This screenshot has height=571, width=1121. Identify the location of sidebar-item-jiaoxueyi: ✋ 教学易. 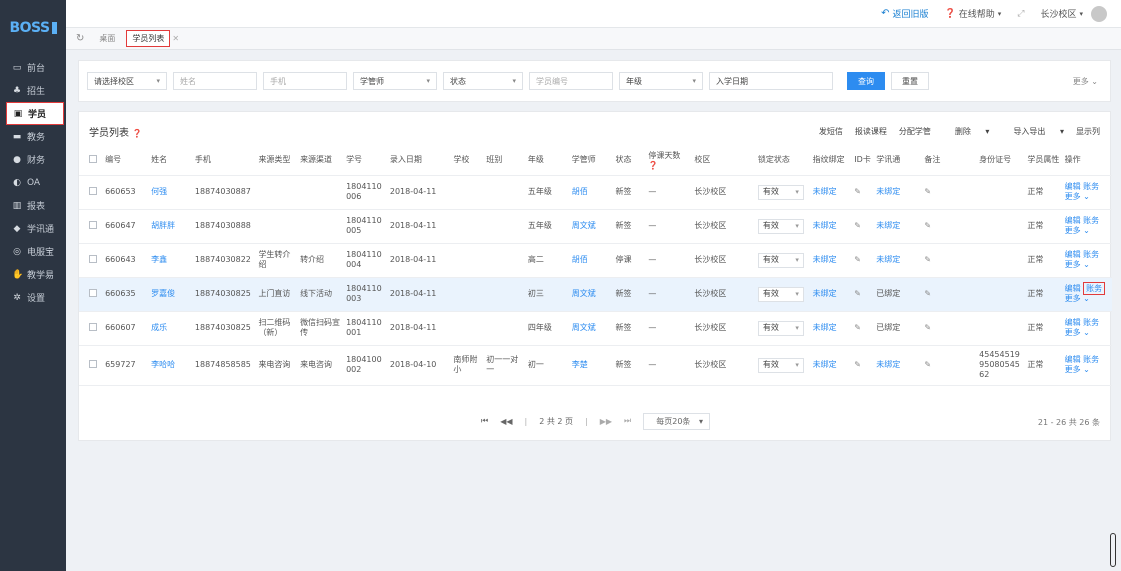
(33, 274).